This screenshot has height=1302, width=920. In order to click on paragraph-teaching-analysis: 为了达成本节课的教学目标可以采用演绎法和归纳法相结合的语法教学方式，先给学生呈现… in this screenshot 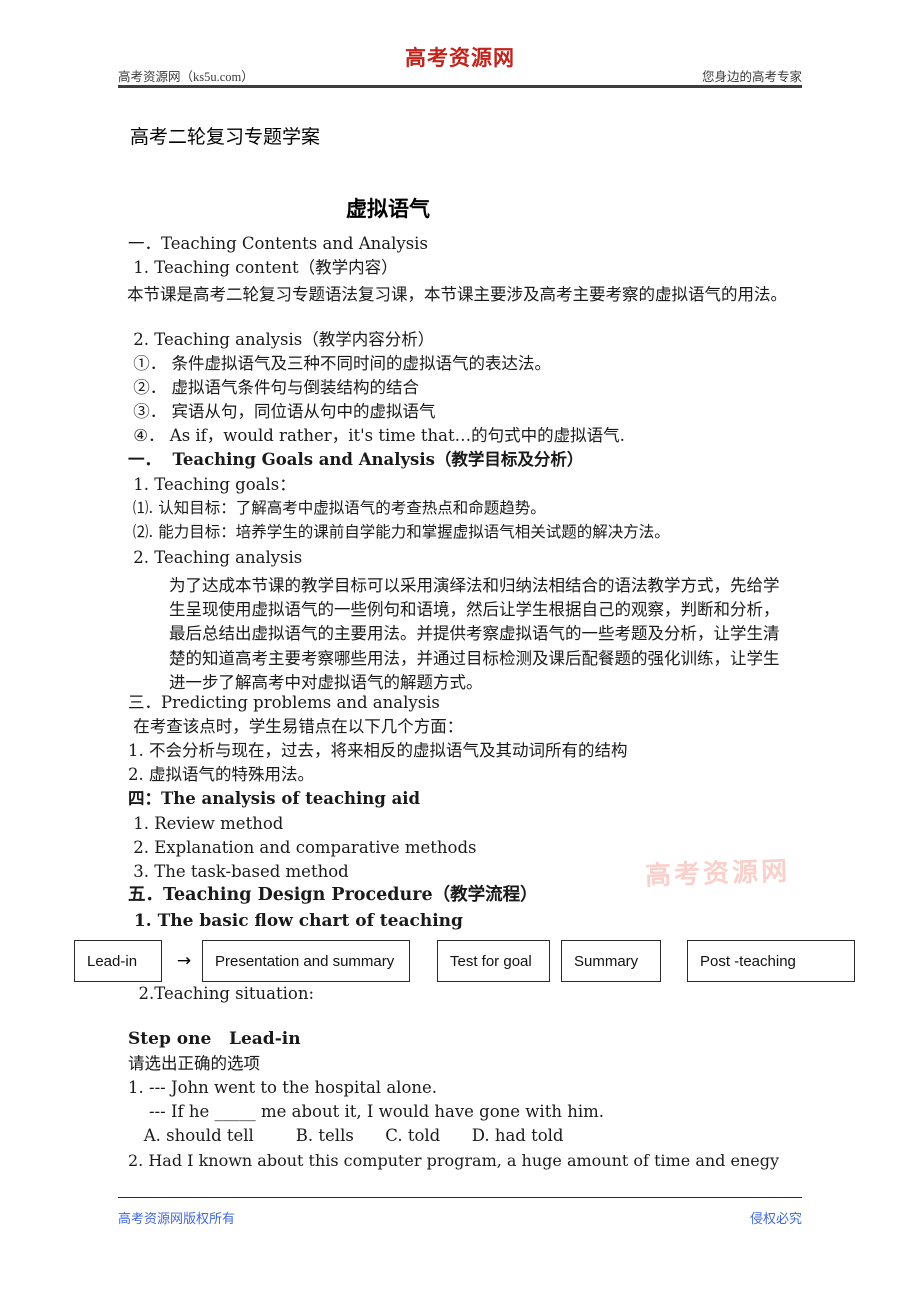, I will do `click(474, 634)`.